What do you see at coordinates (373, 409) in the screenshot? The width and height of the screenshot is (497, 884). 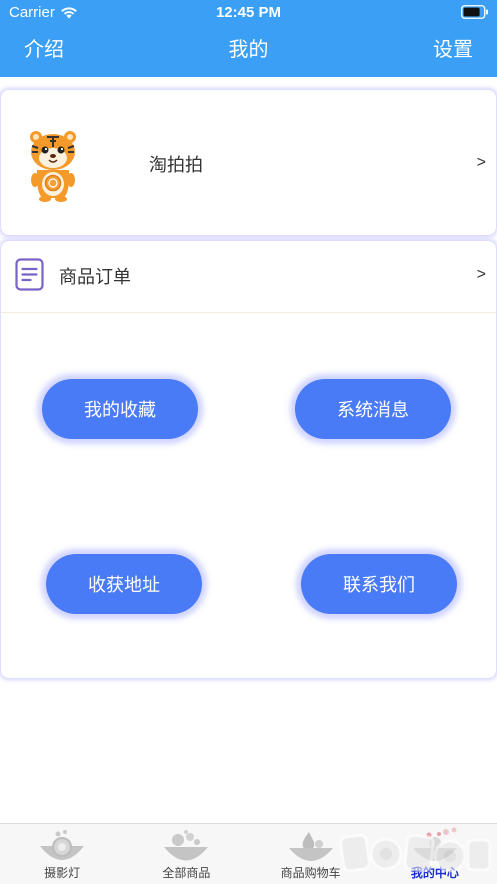 I see `system-messages-button: 系统消息` at bounding box center [373, 409].